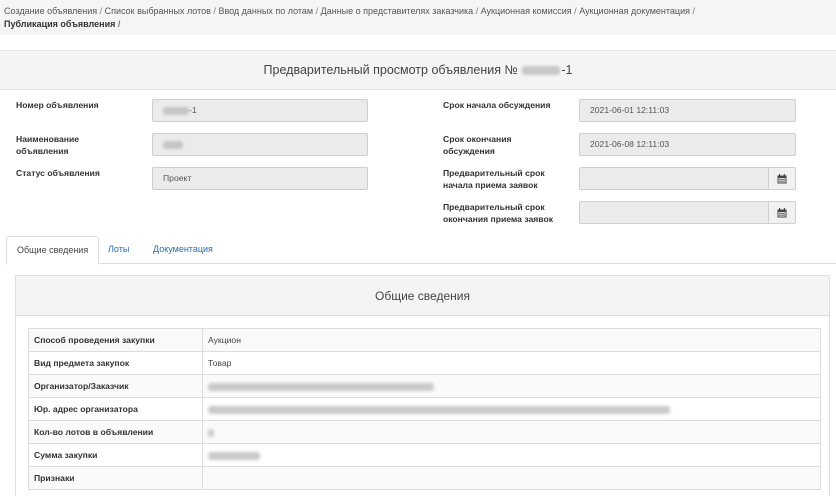  I want to click on discuss-end-label: Срок окончания обсуждения, so click(477, 145).